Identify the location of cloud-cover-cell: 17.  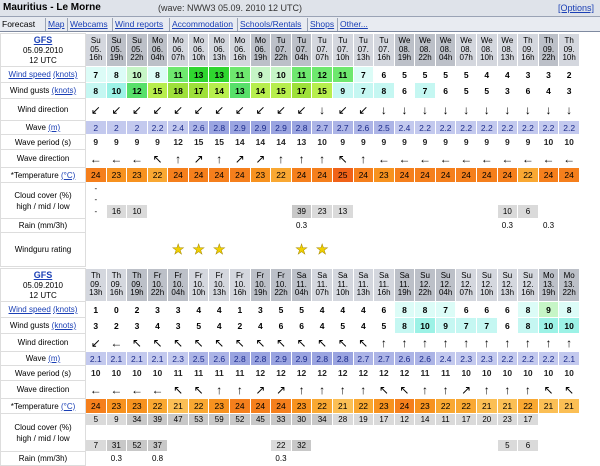
(384, 419).